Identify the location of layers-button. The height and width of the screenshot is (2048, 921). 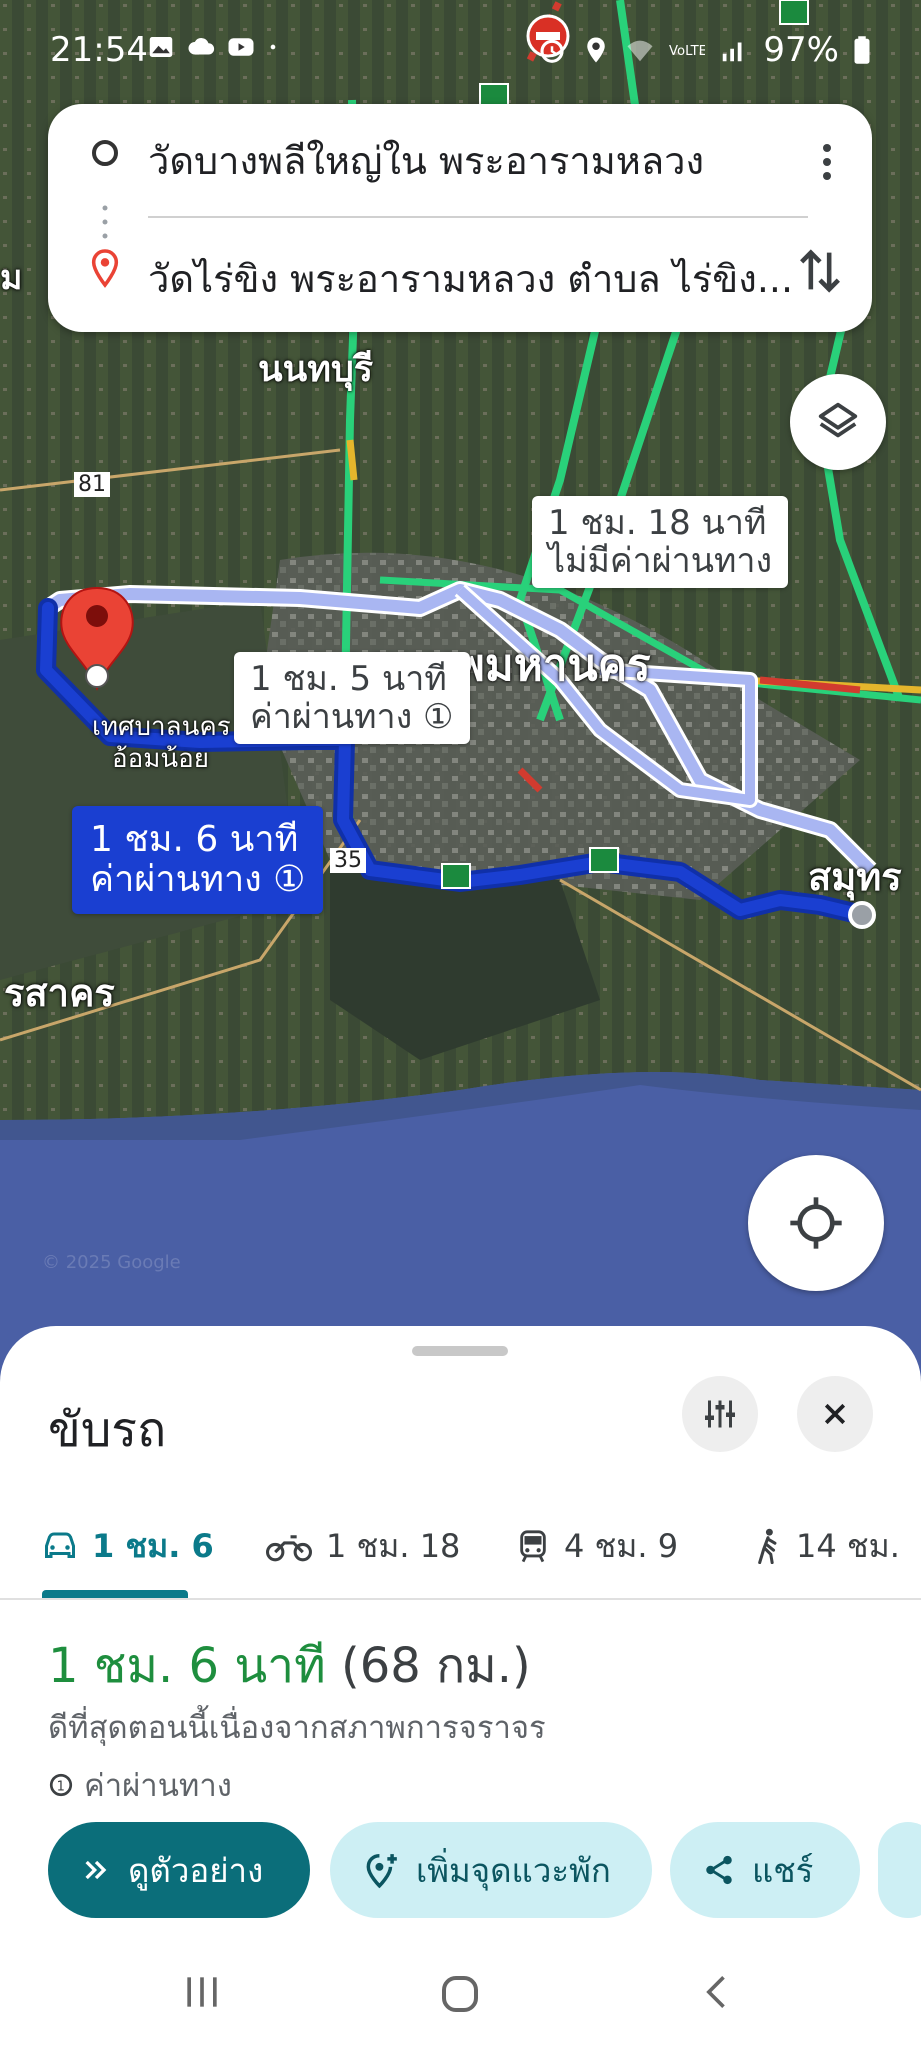
(838, 422).